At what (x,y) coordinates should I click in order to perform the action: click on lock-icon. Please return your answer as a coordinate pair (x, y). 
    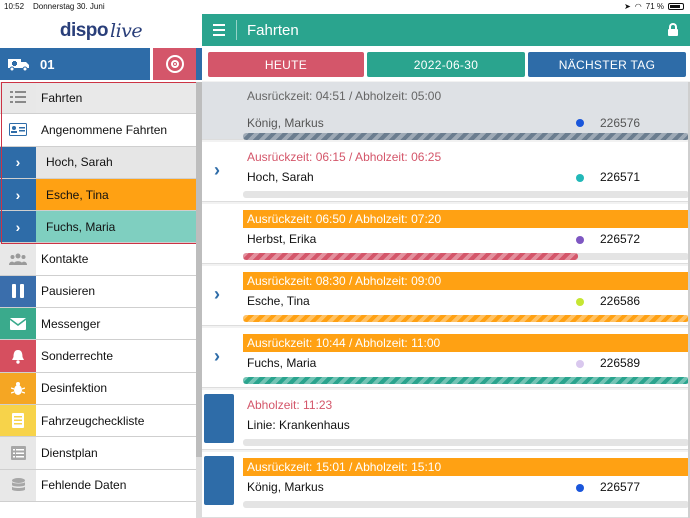
    Looking at the image, I should click on (673, 29).